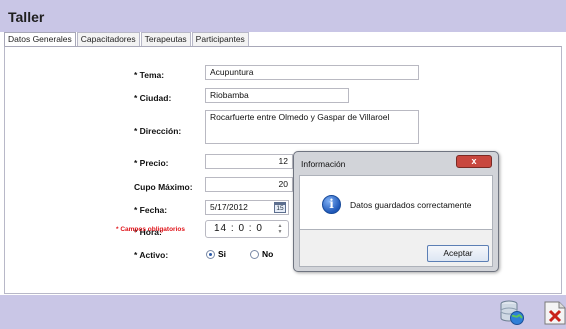 The width and height of the screenshot is (566, 329). I want to click on footer-bar, so click(283, 312).